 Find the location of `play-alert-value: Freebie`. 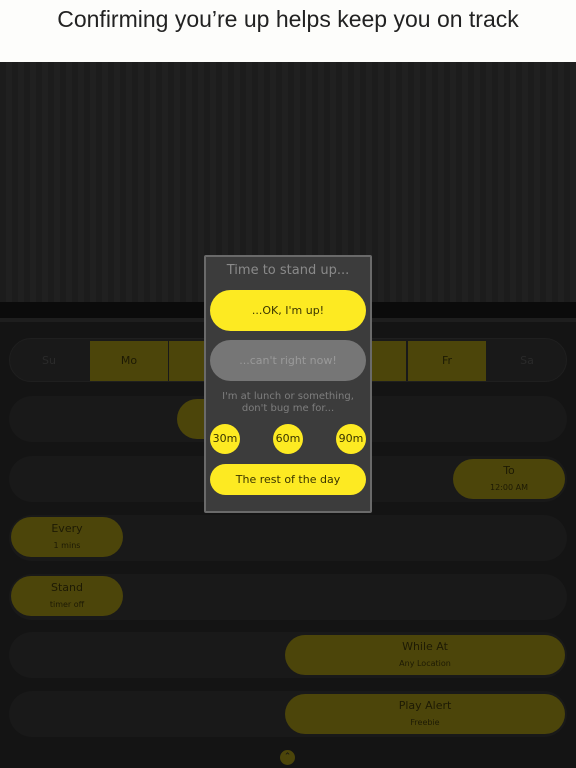

play-alert-value: Freebie is located at coordinates (425, 722).